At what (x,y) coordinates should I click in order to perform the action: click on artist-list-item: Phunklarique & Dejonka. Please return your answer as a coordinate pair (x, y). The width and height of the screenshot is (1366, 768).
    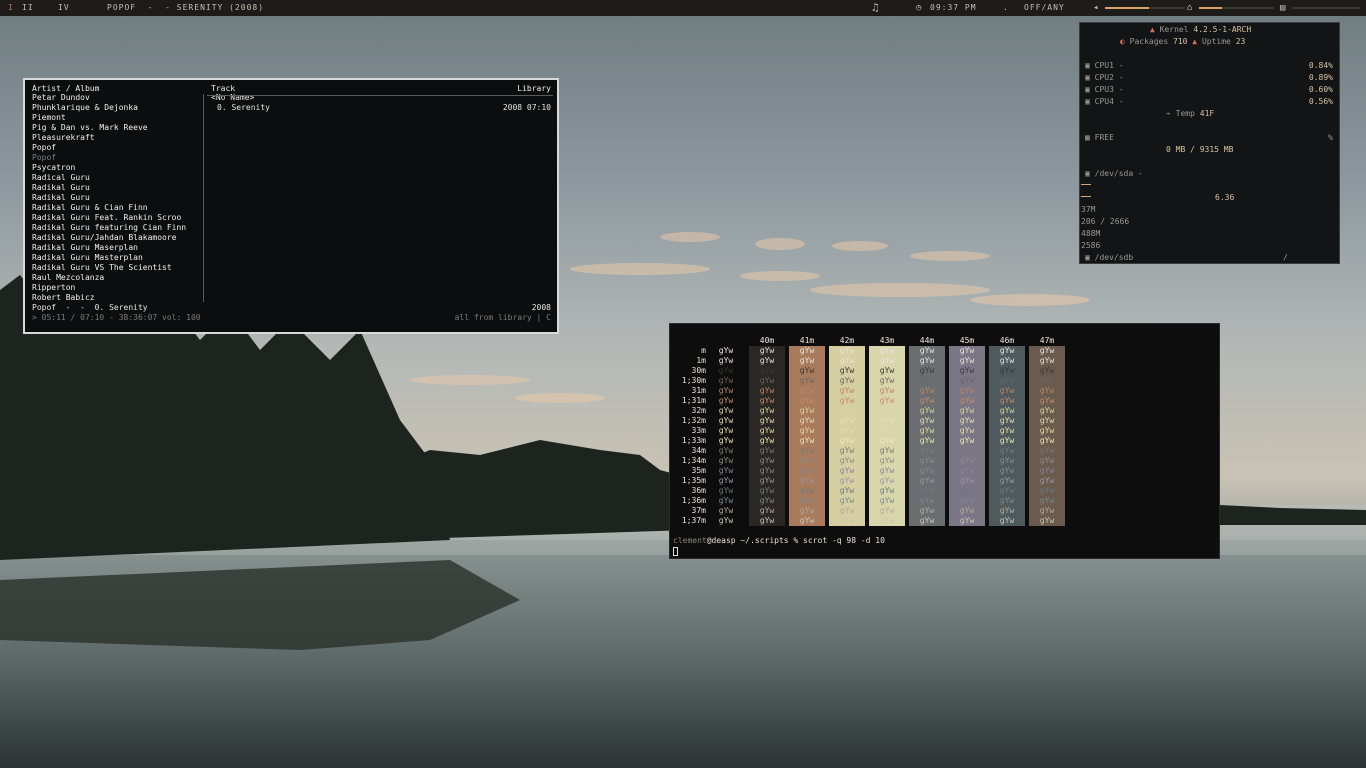
    Looking at the image, I should click on (109, 108).